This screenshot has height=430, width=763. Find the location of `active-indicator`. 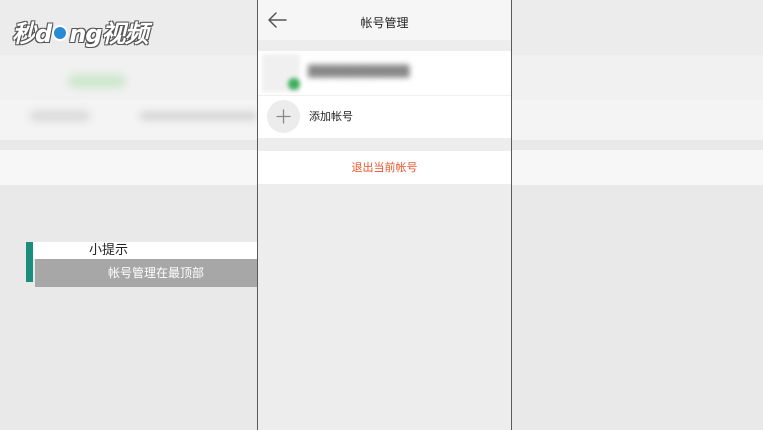

active-indicator is located at coordinates (294, 84).